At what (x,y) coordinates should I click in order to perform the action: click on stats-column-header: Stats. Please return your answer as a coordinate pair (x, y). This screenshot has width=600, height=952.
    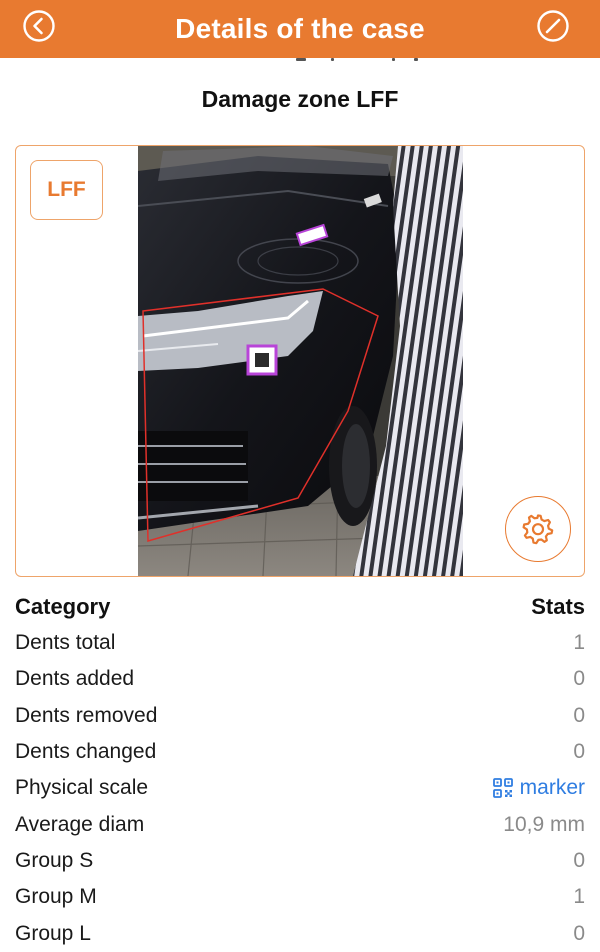
    Looking at the image, I should click on (558, 606).